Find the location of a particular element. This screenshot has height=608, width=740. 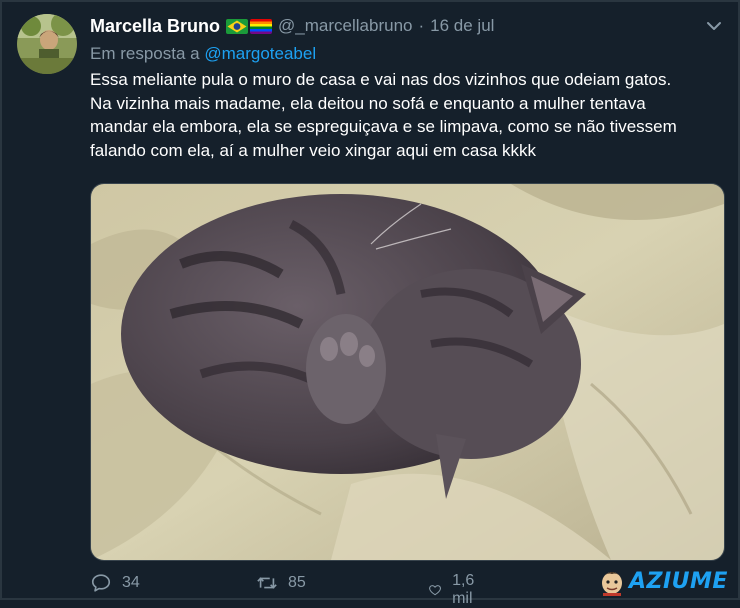

watermark-logo: AZIUME is located at coordinates (662, 581).